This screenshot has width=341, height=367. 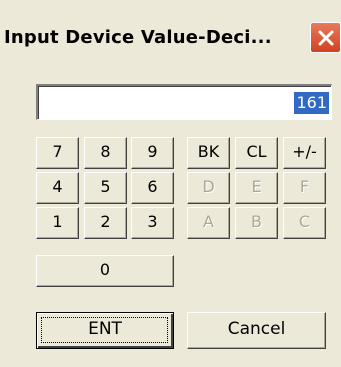 I want to click on key-0: 0, so click(x=105, y=271).